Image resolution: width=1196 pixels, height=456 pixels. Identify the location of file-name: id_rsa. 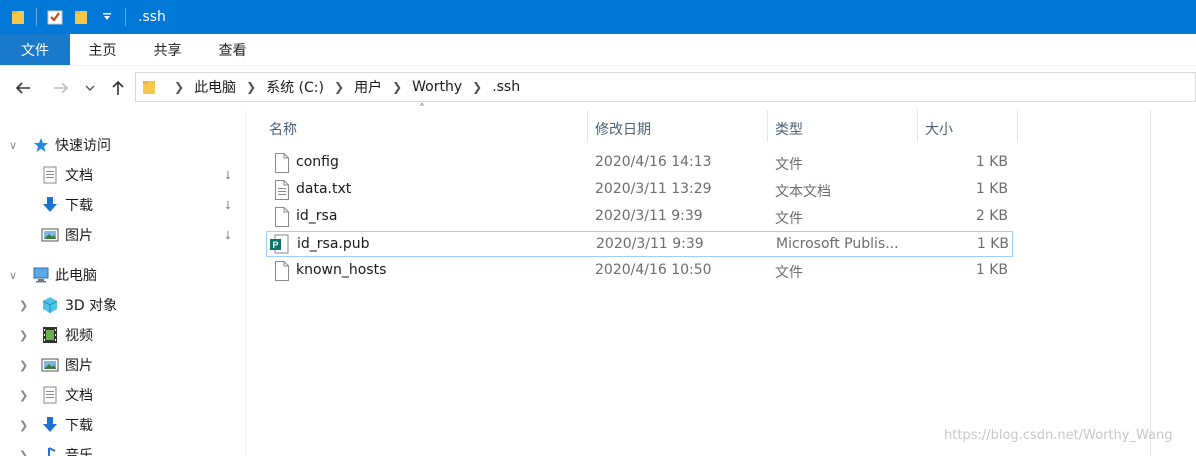
(317, 216).